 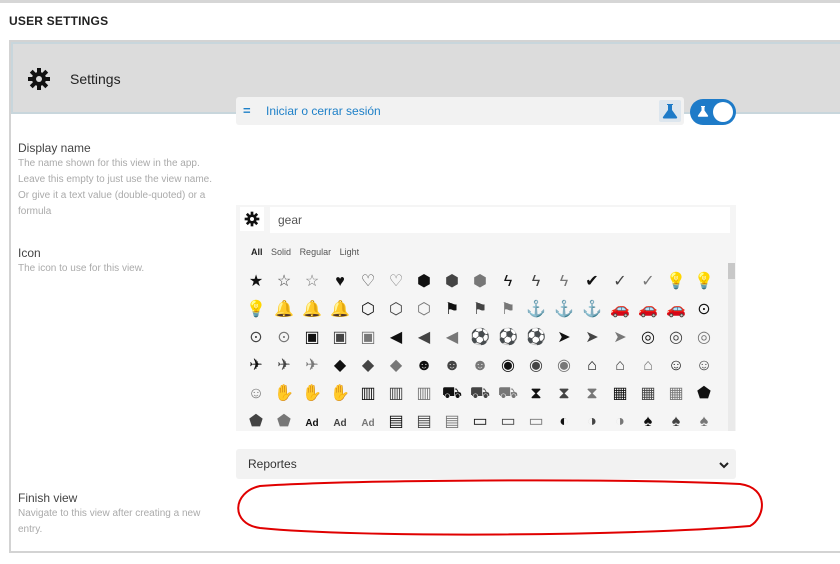 I want to click on smile-regular-icon: ☺, so click(x=704, y=366).